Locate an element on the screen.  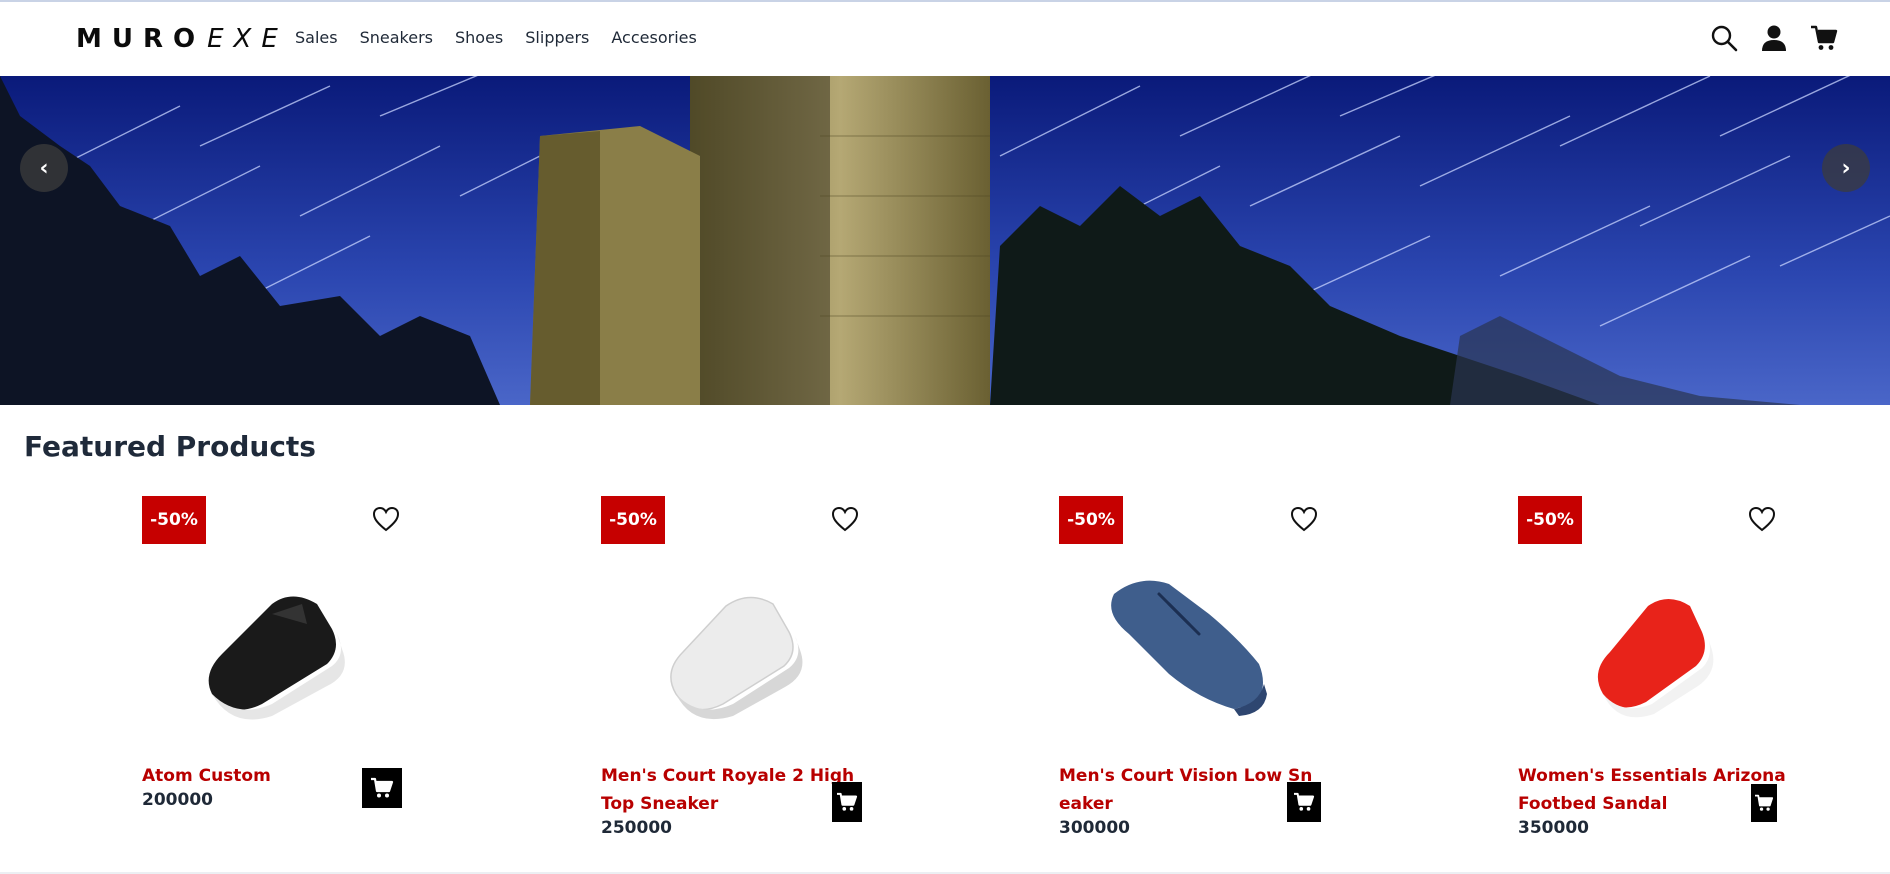
product-name-line: Men's Court Royale 2 High is located at coordinates (728, 776).